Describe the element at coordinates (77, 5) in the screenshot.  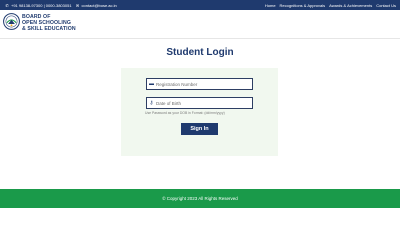
I see `mail-icon: ✉` at that location.